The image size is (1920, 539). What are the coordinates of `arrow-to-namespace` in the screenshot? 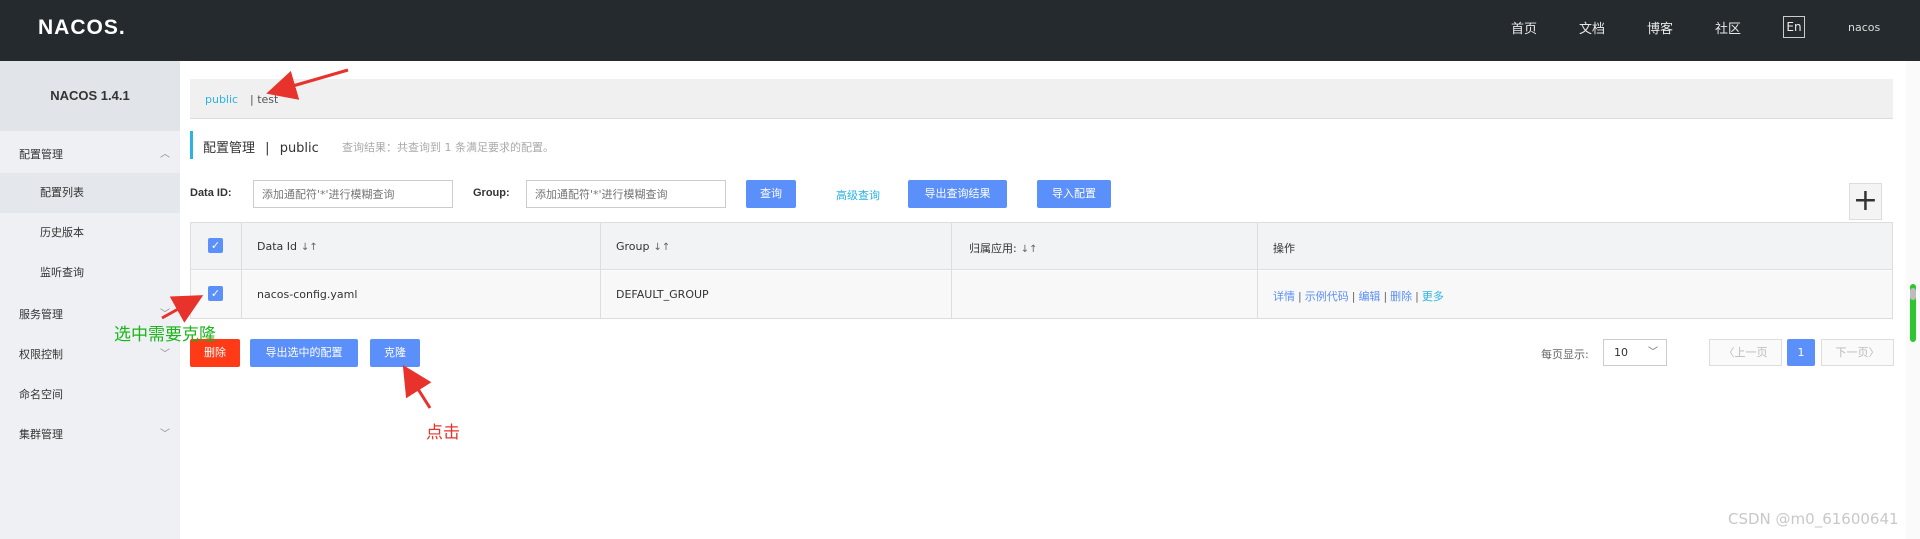 It's located at (307, 84).